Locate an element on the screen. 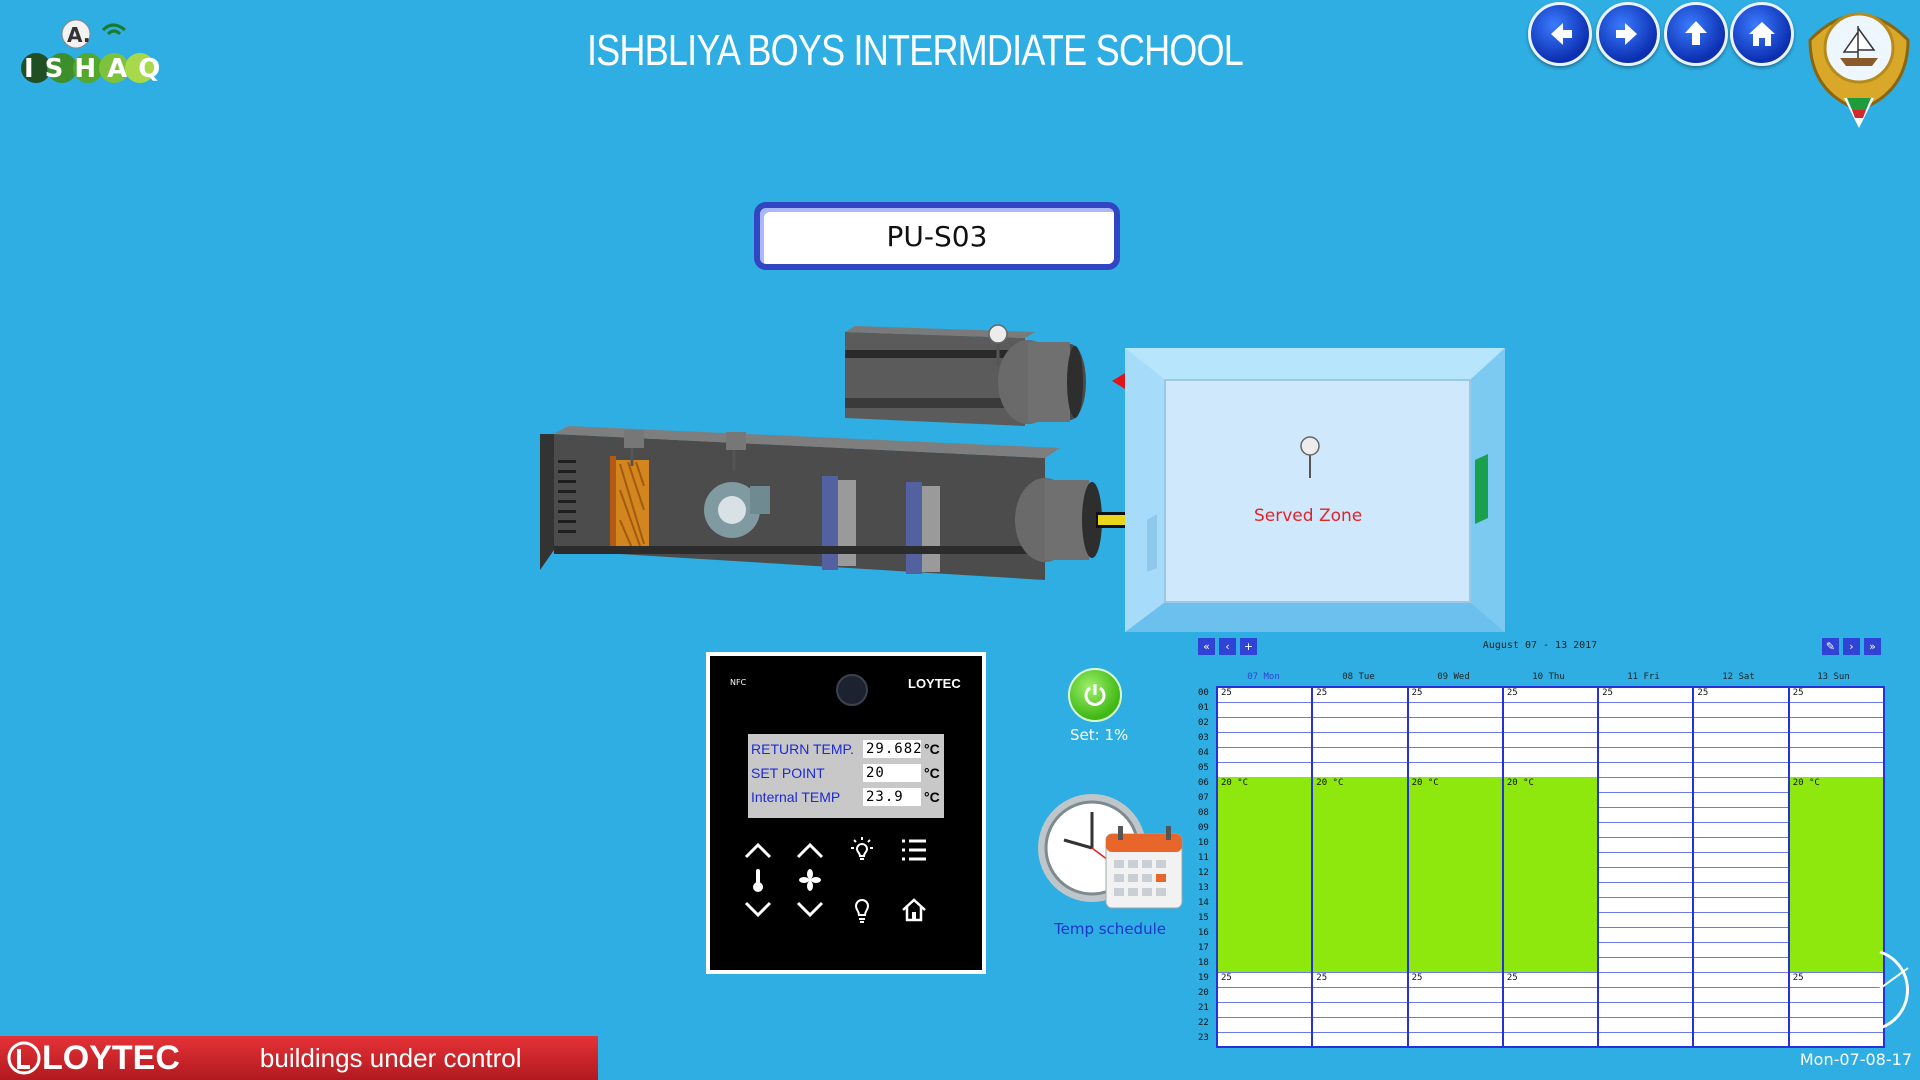 The image size is (1920, 1080). calendar-day-header: 10 Thu is located at coordinates (1548, 677).